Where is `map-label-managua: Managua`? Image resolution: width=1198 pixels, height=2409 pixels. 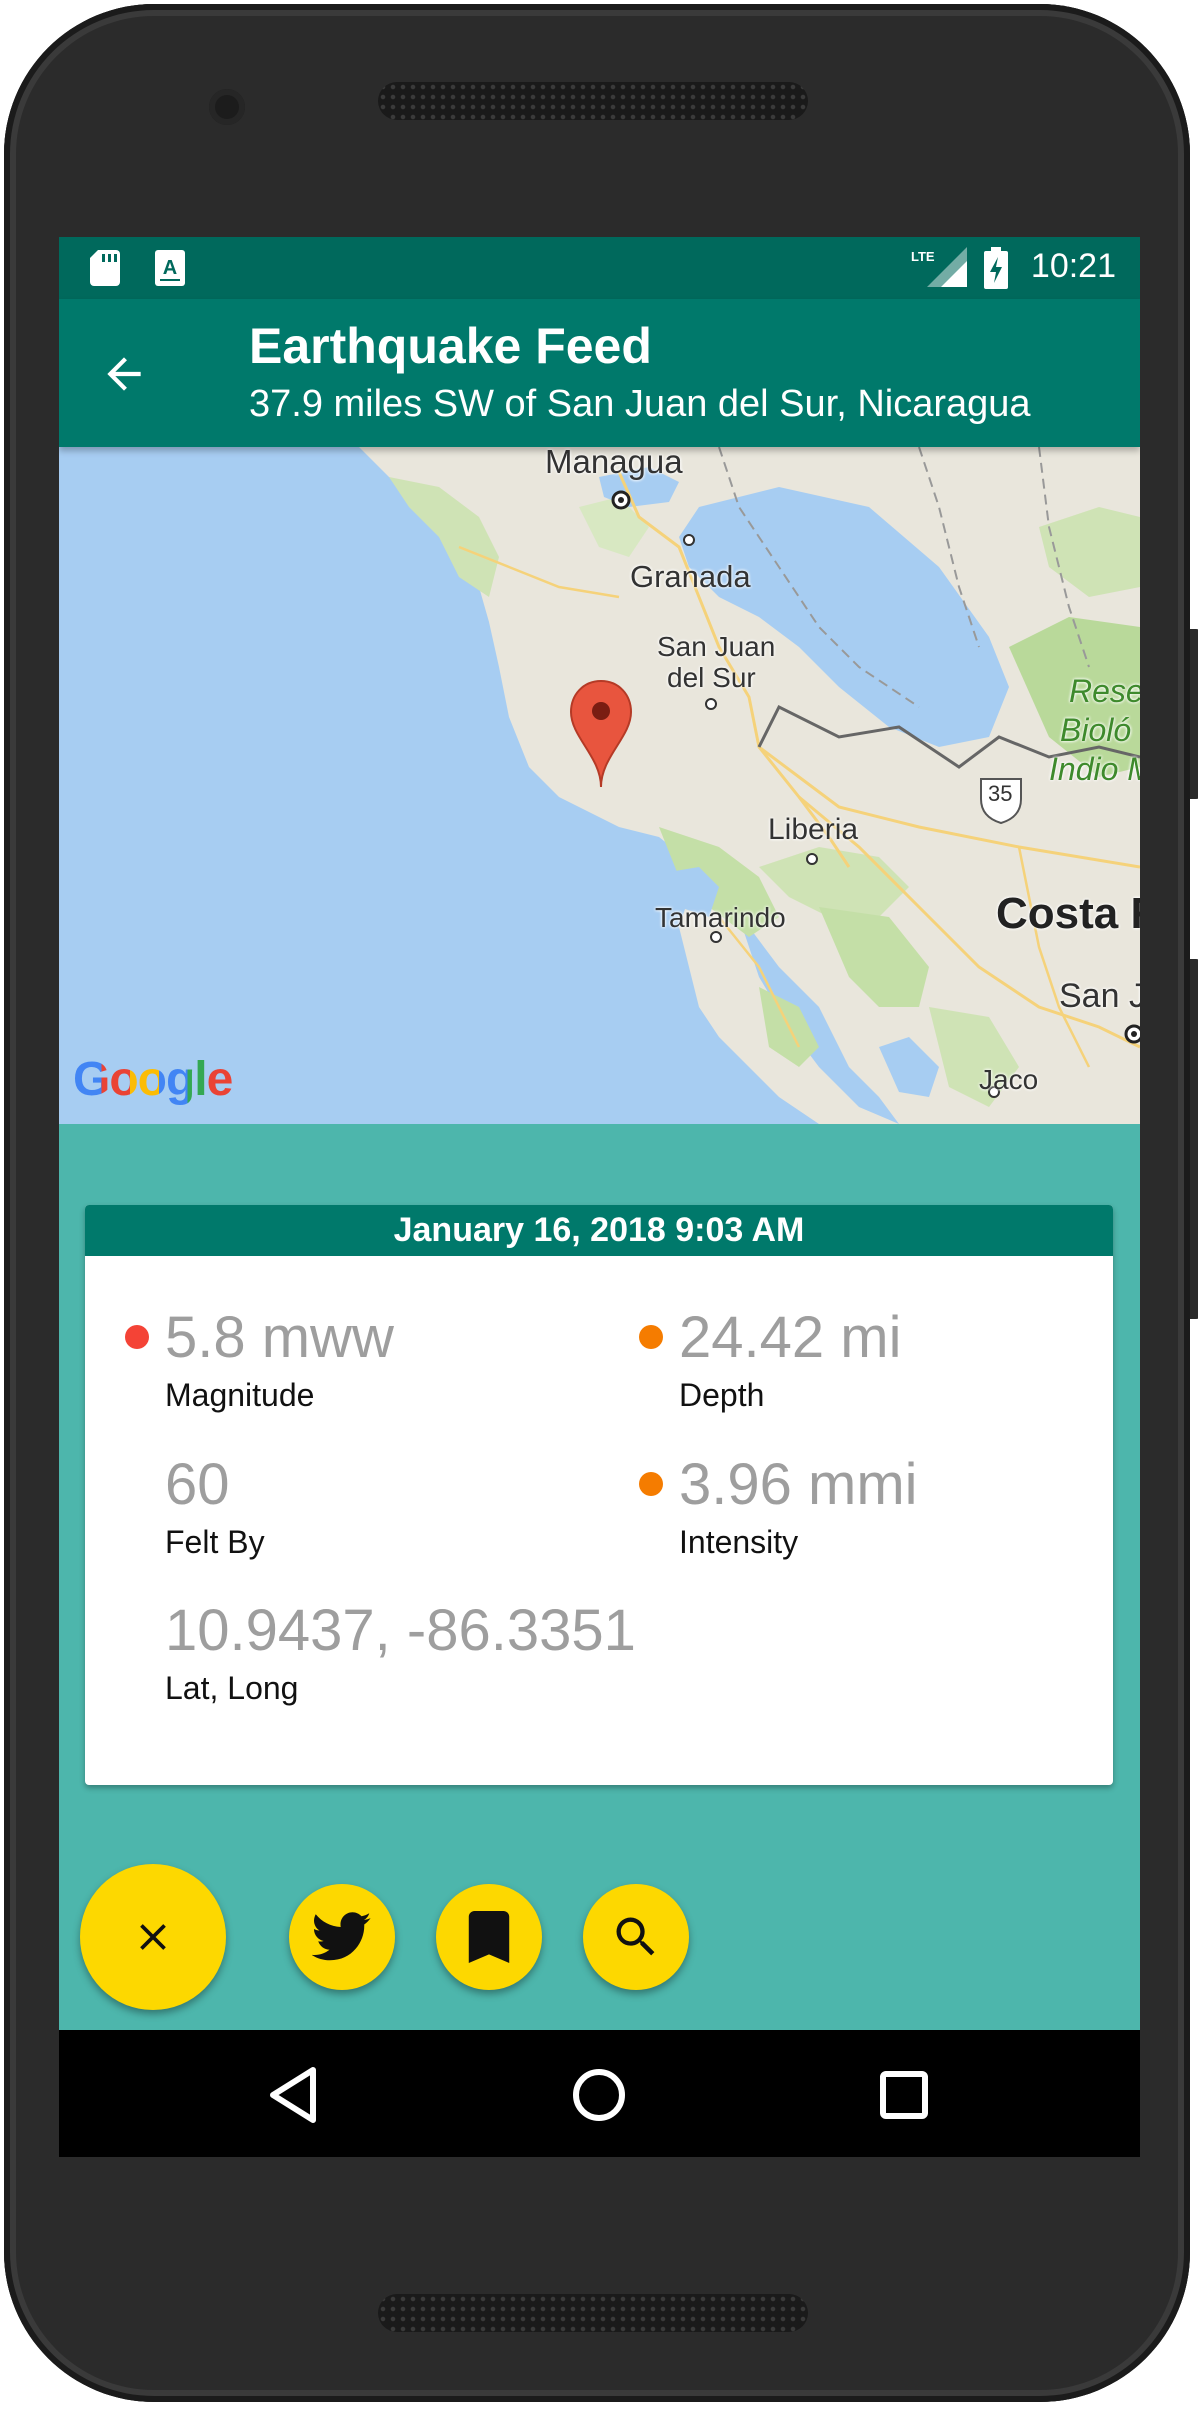
map-label-managua: Managua is located at coordinates (614, 463).